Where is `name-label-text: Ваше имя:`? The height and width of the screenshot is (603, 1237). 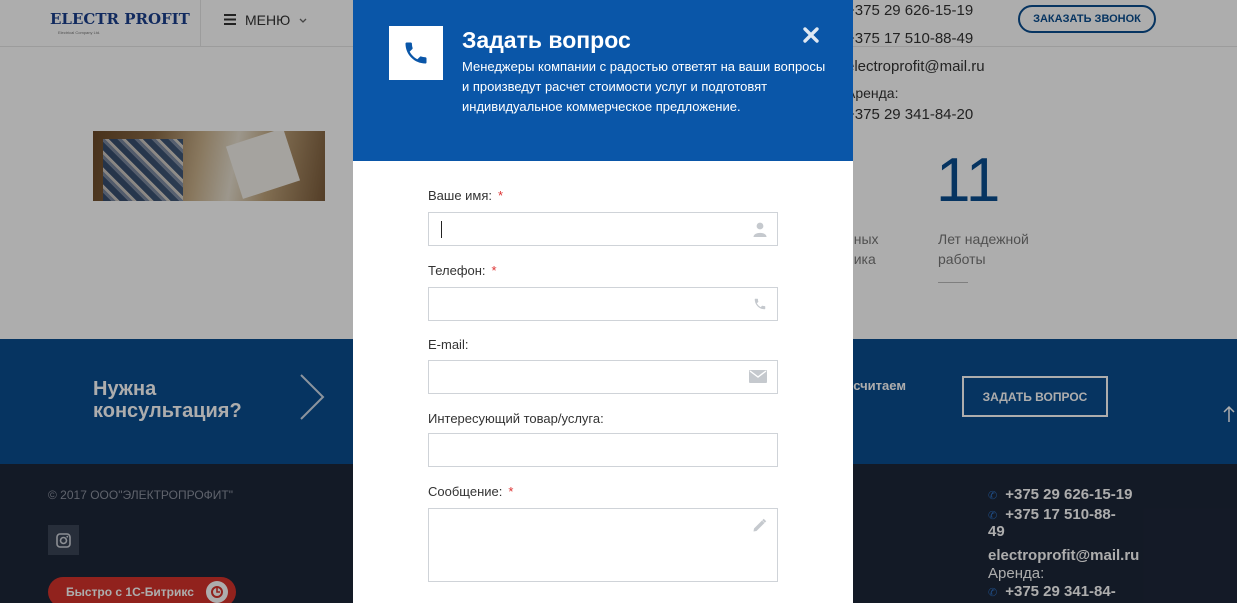
name-label-text: Ваше имя: is located at coordinates (460, 195).